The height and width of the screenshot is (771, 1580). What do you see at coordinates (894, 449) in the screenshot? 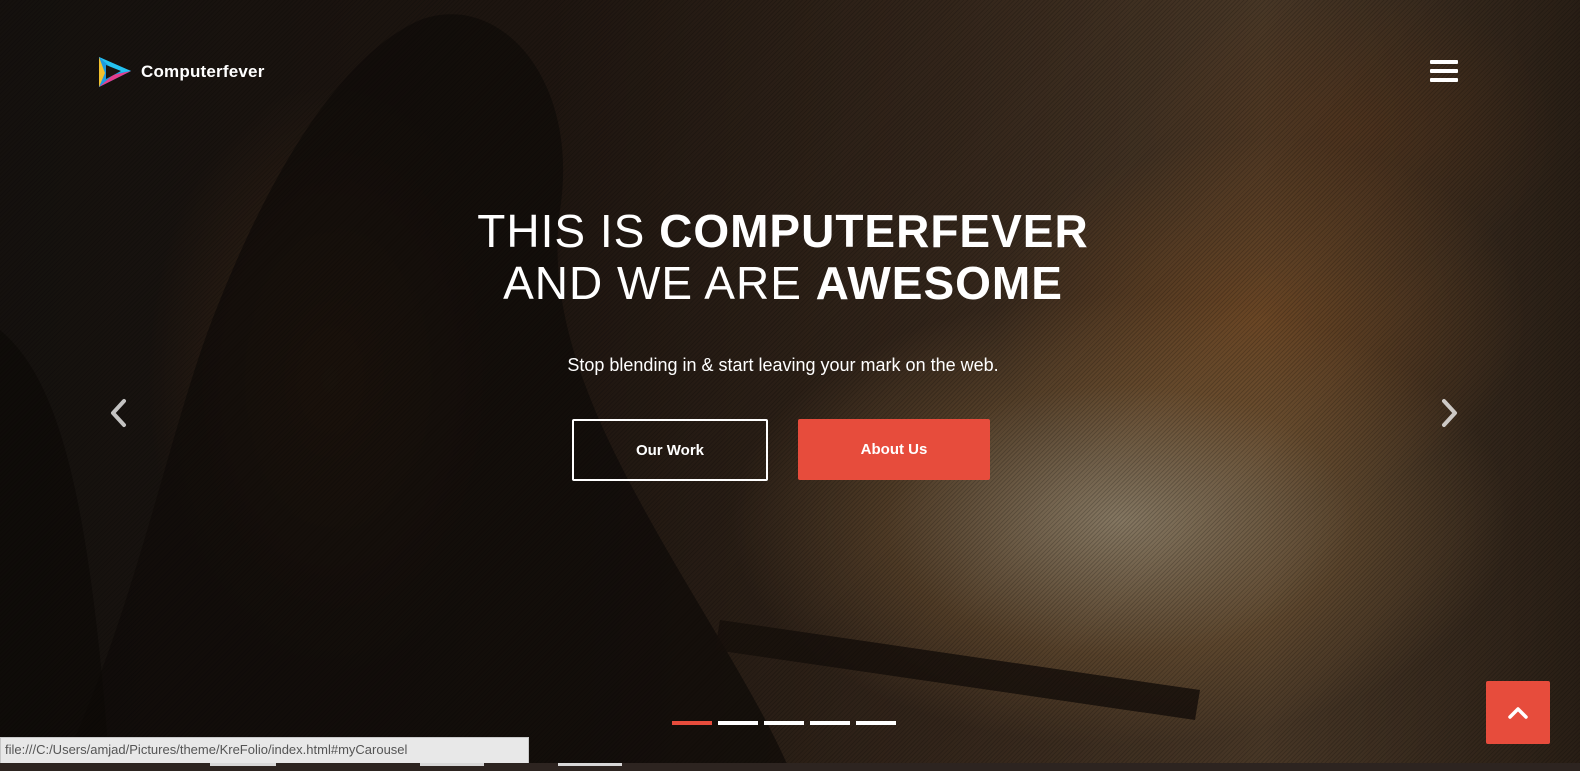
I see `about-us-button: About Us` at bounding box center [894, 449].